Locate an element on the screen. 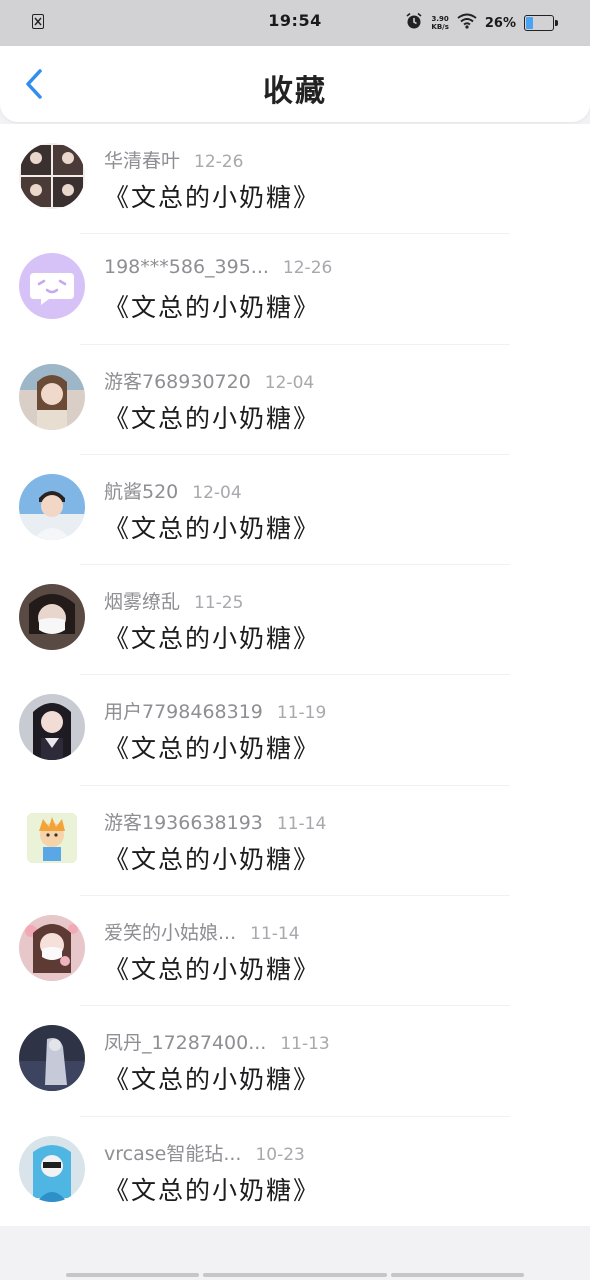 The width and height of the screenshot is (590, 1280). page-title: 收藏 is located at coordinates (295, 91).